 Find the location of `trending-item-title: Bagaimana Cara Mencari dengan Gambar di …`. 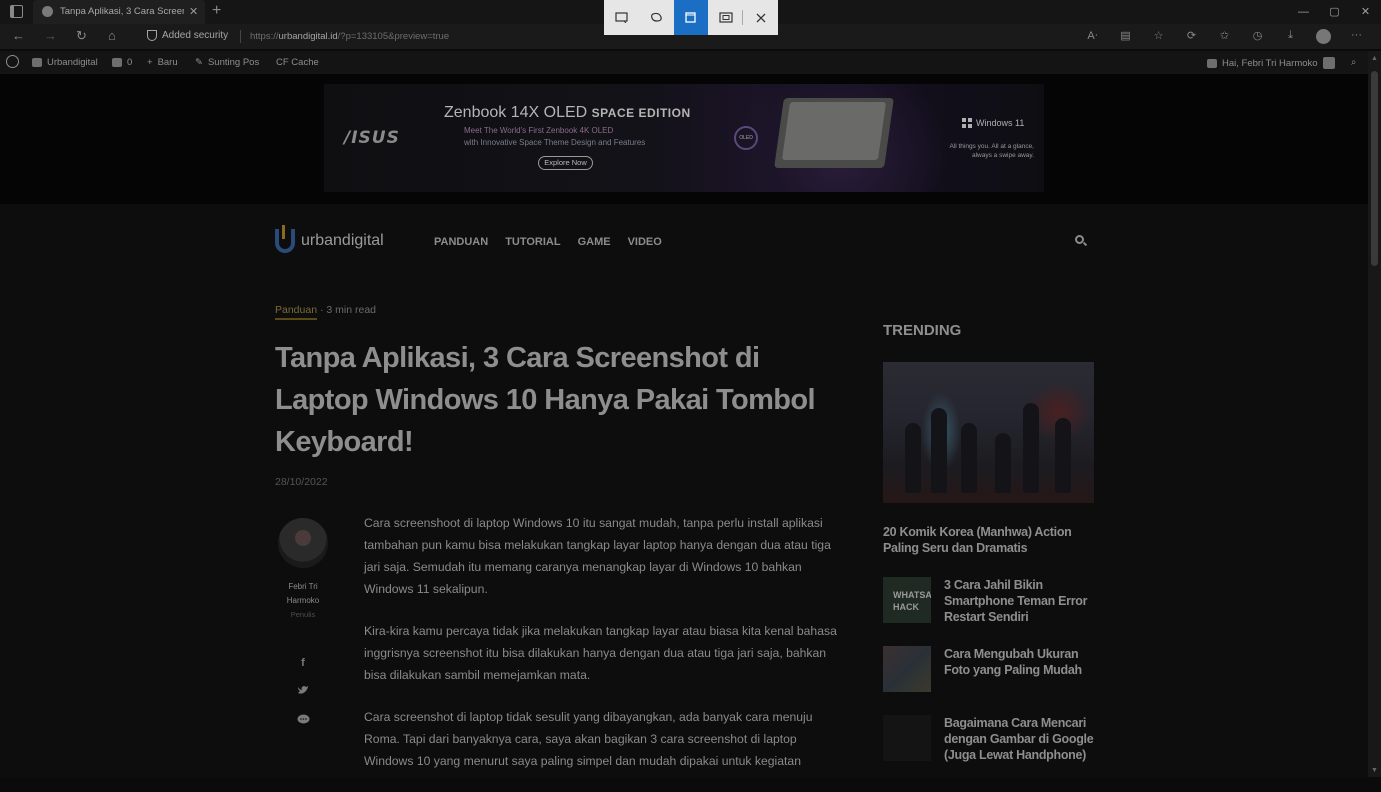

trending-item-title: Bagaimana Cara Mencari dengan Gambar di … is located at coordinates (1020, 739).